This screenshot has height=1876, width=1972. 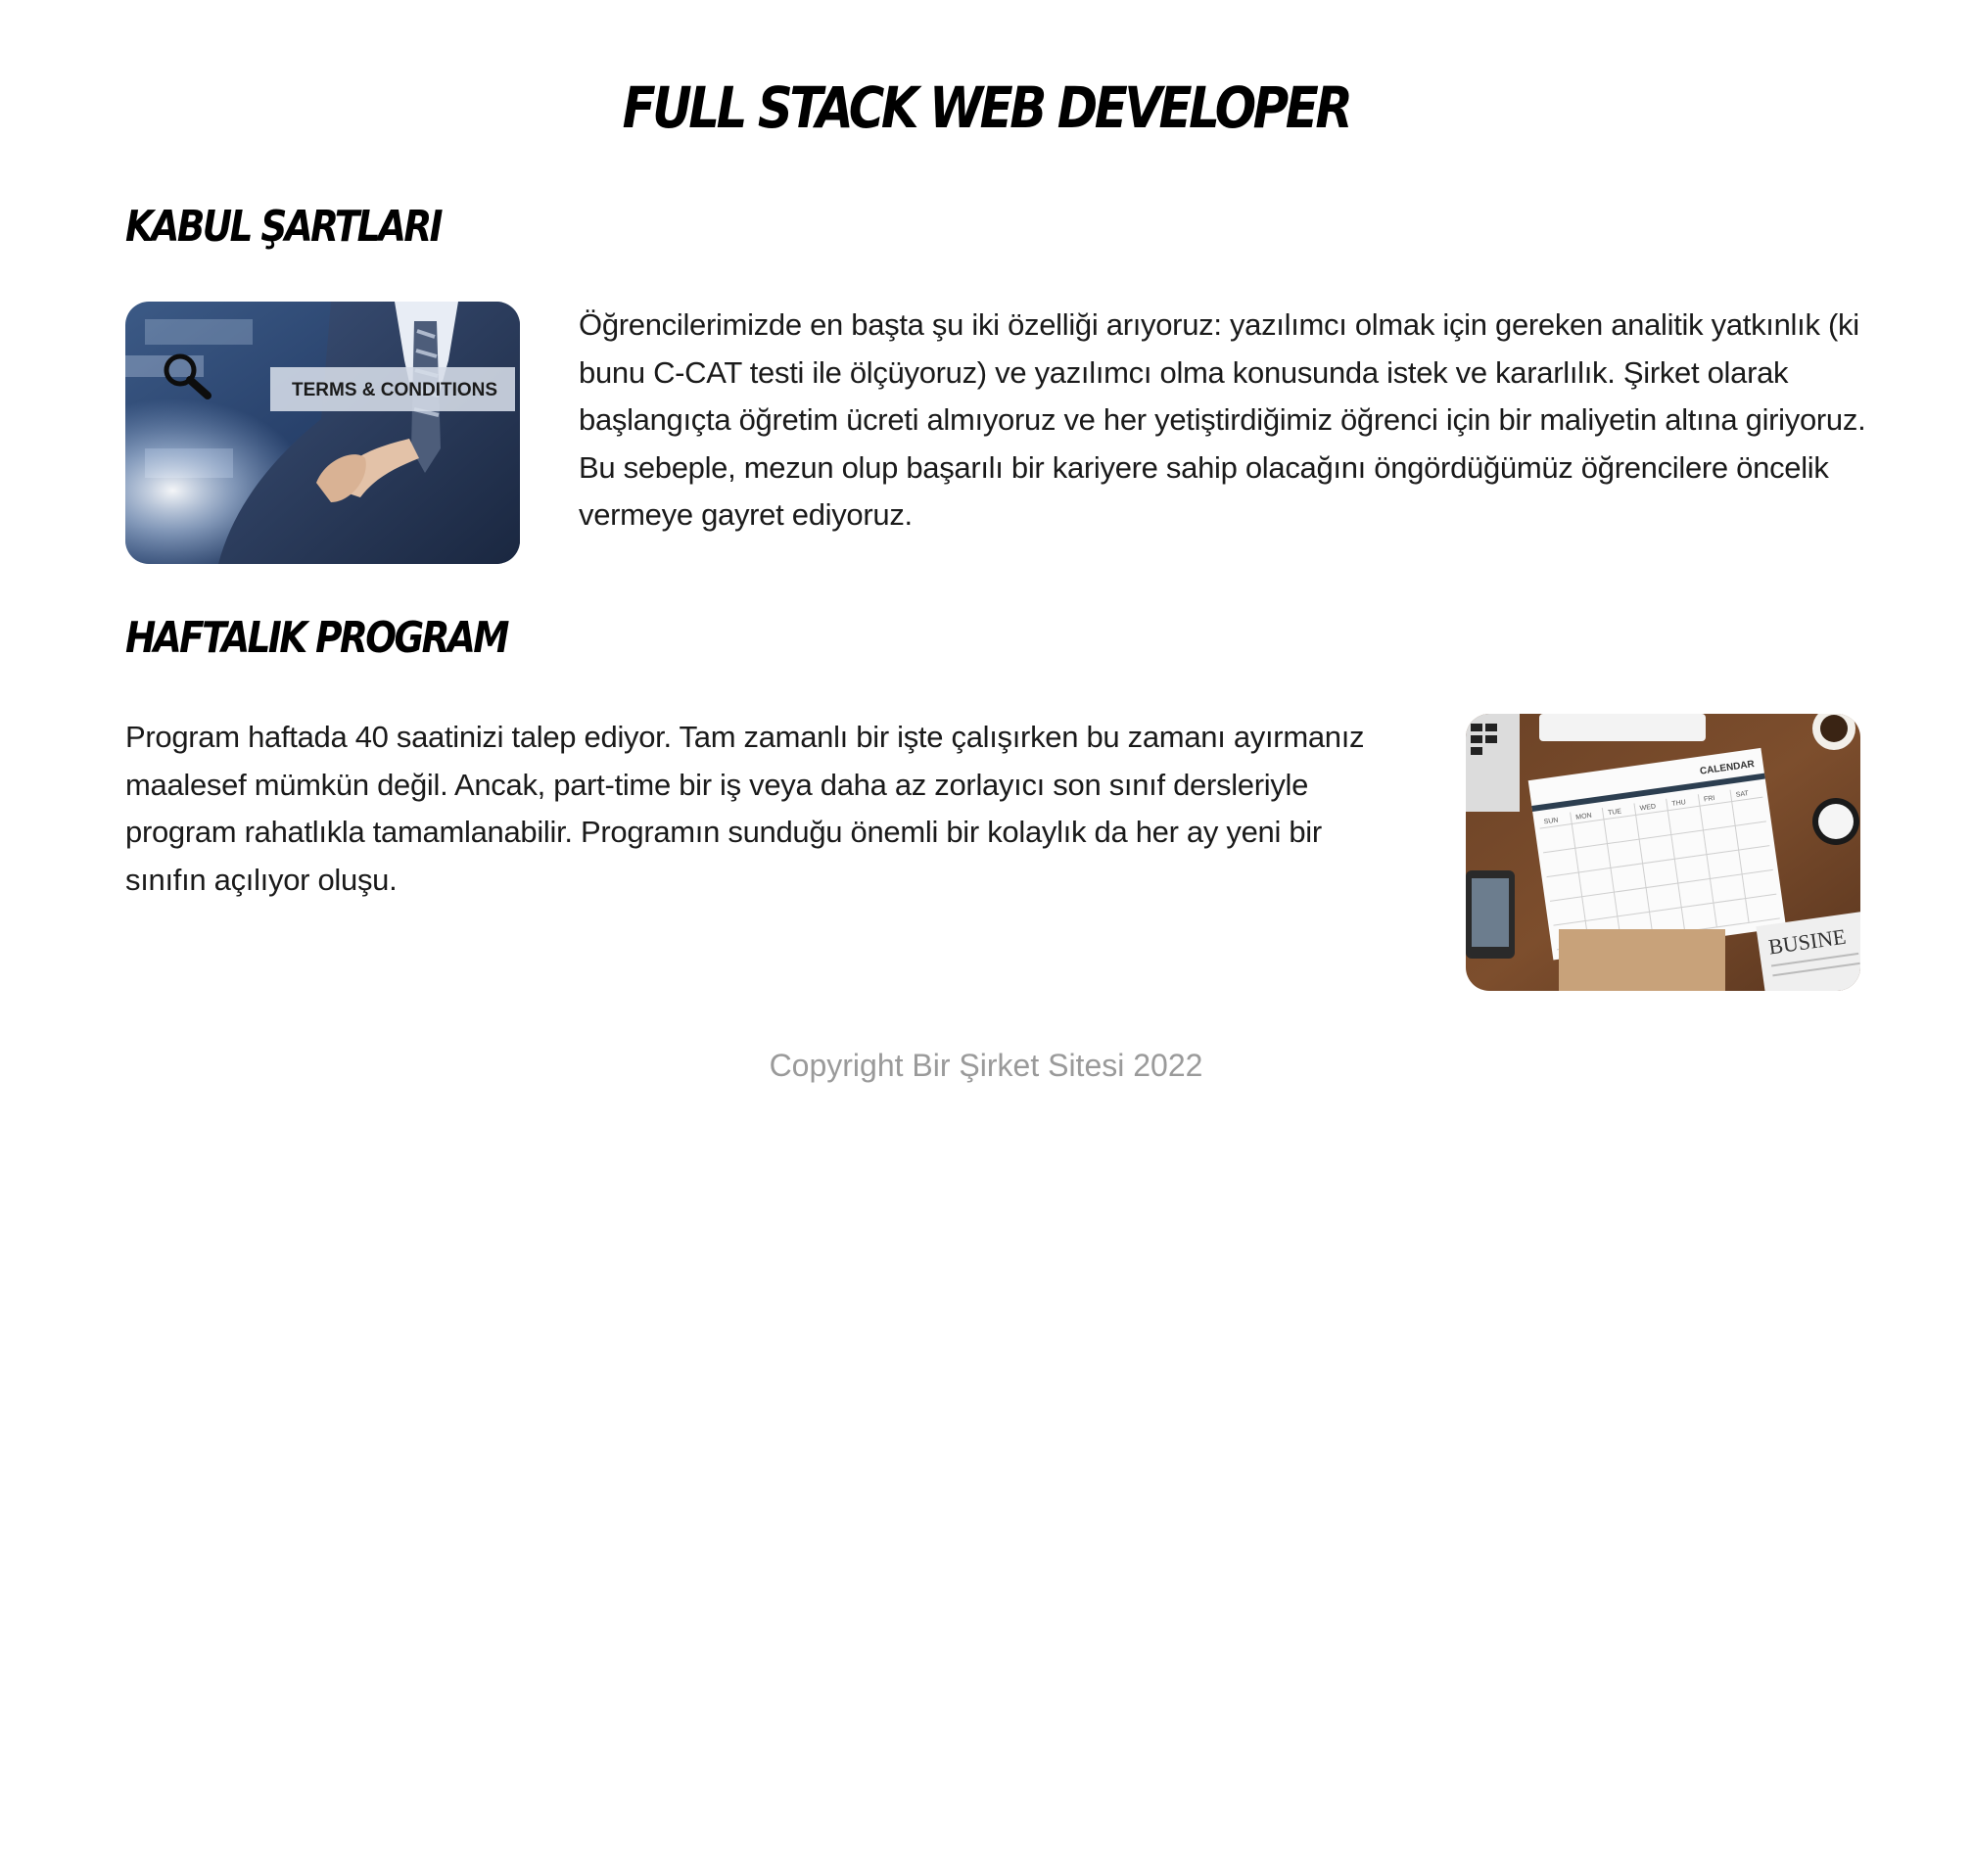 What do you see at coordinates (284, 227) in the screenshot?
I see `section-heading-kabul-sartlari: KABUL ŞARTLARI` at bounding box center [284, 227].